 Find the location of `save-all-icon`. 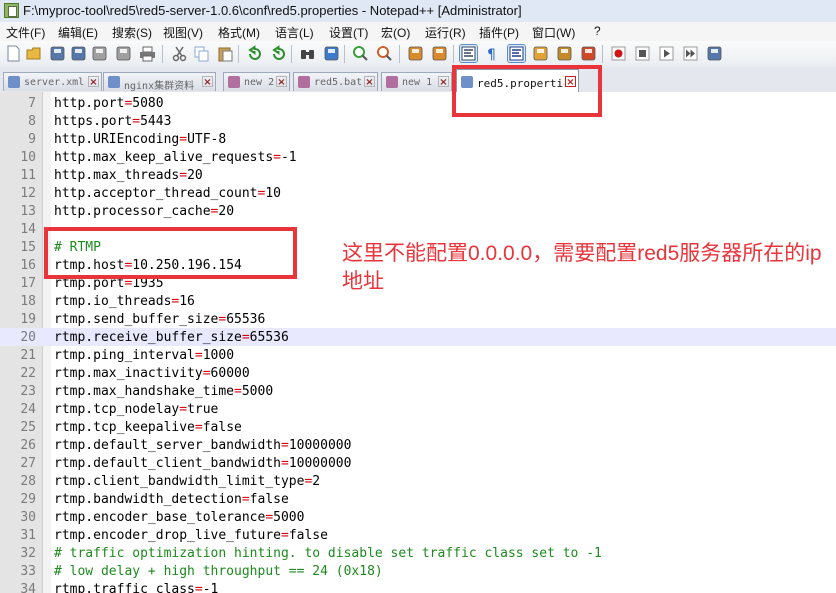

save-all-icon is located at coordinates (78, 53).